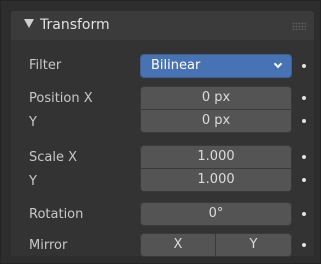 This screenshot has height=264, width=321. I want to click on position-x-label: Position X, so click(61, 98).